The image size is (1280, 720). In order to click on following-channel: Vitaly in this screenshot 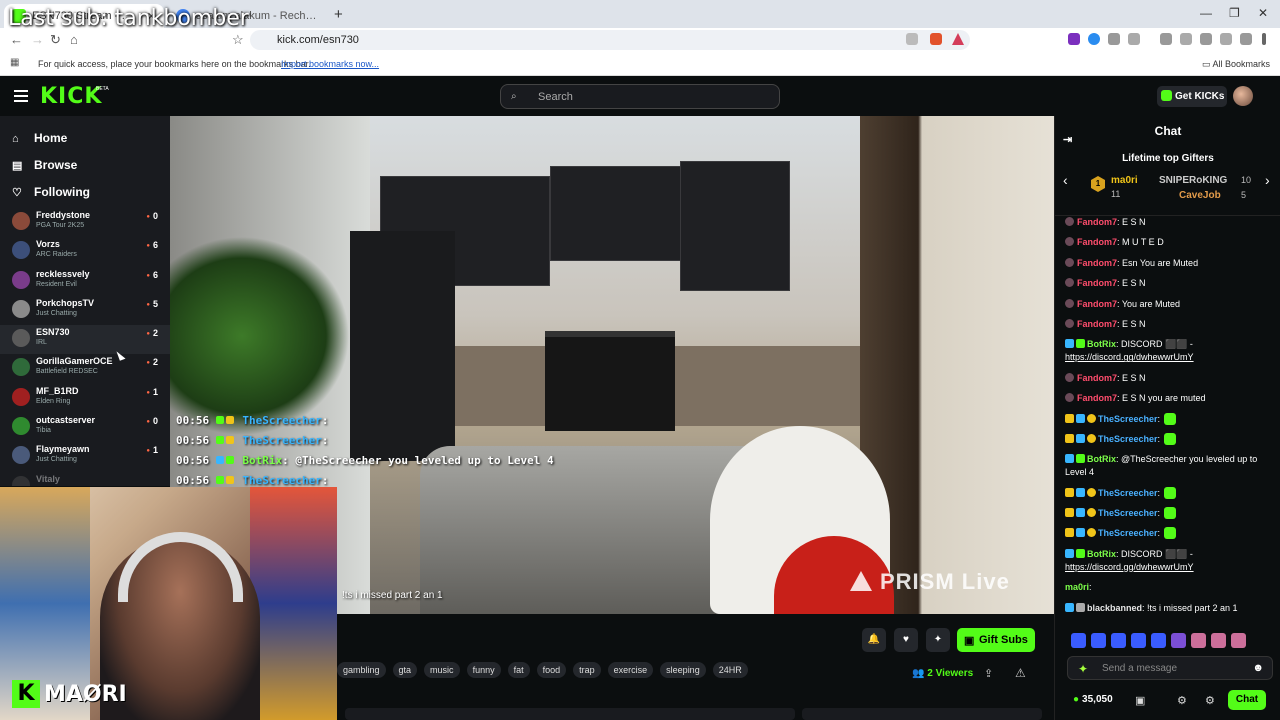, I will do `click(85, 479)`.